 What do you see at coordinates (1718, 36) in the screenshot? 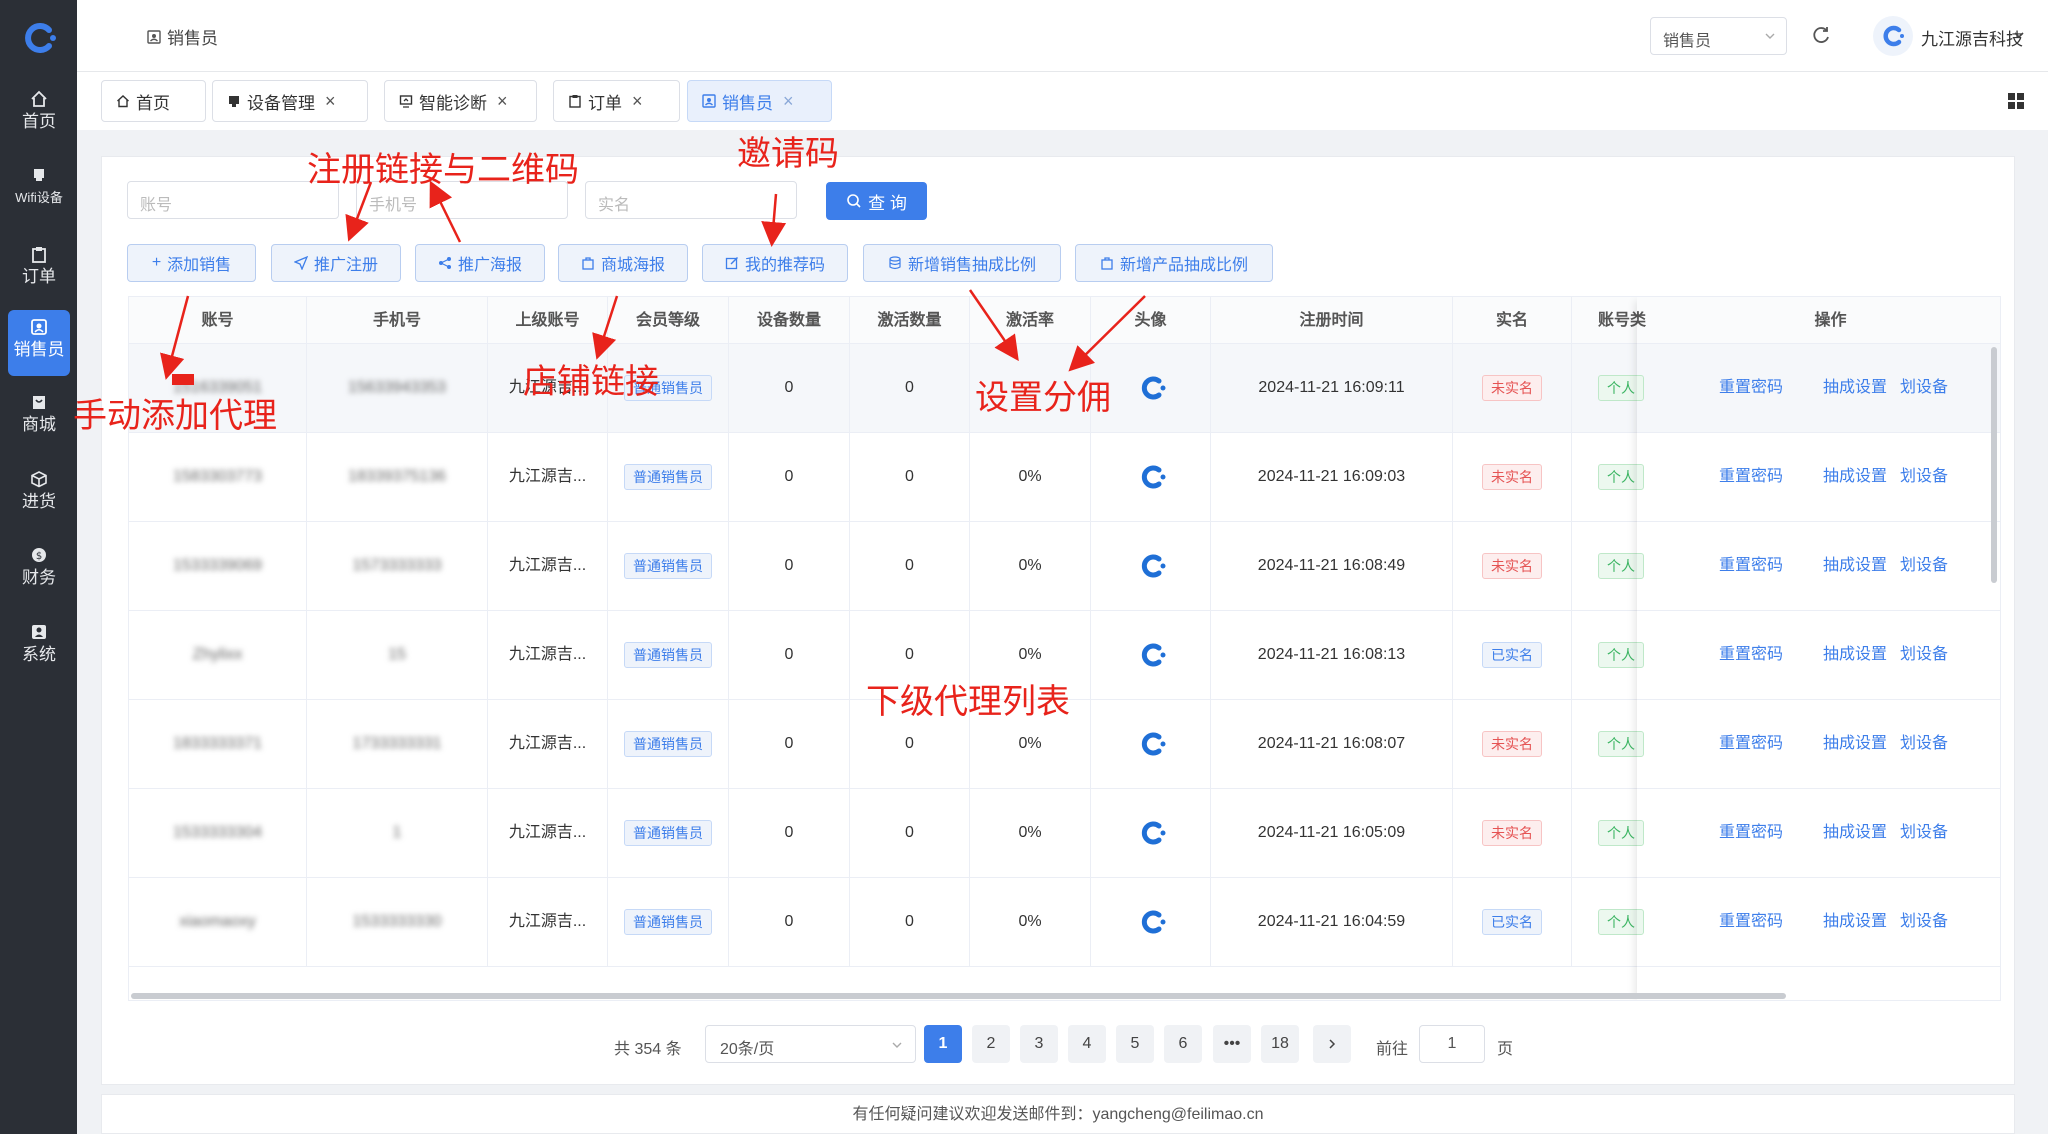
I see `role-select: 销售员` at bounding box center [1718, 36].